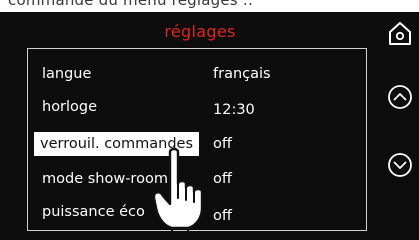 Image resolution: width=419 pixels, height=240 pixels. Describe the element at coordinates (234, 110) in the screenshot. I see `setting-value: 12:30` at that location.